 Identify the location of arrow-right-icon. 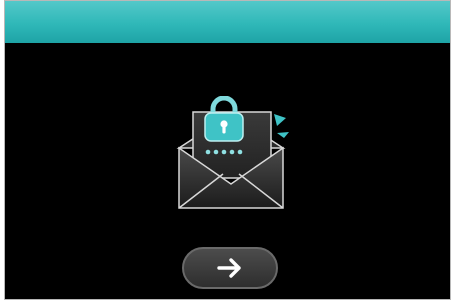
(229, 268).